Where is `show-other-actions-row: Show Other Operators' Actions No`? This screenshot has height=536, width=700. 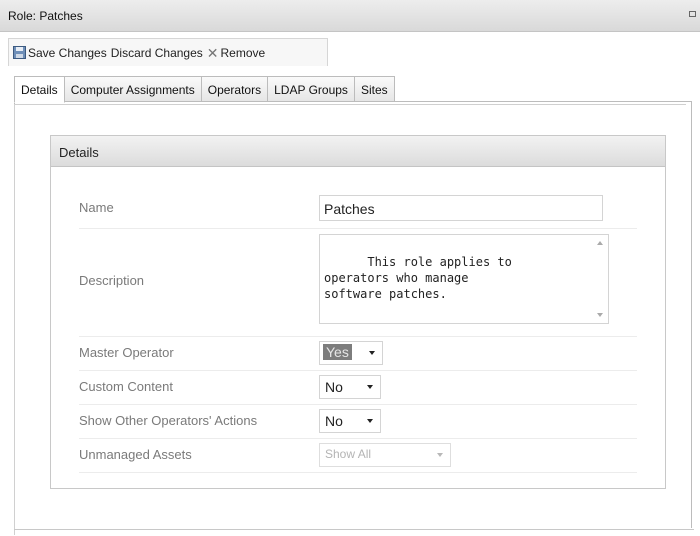
show-other-actions-row: Show Other Operators' Actions No is located at coordinates (358, 421).